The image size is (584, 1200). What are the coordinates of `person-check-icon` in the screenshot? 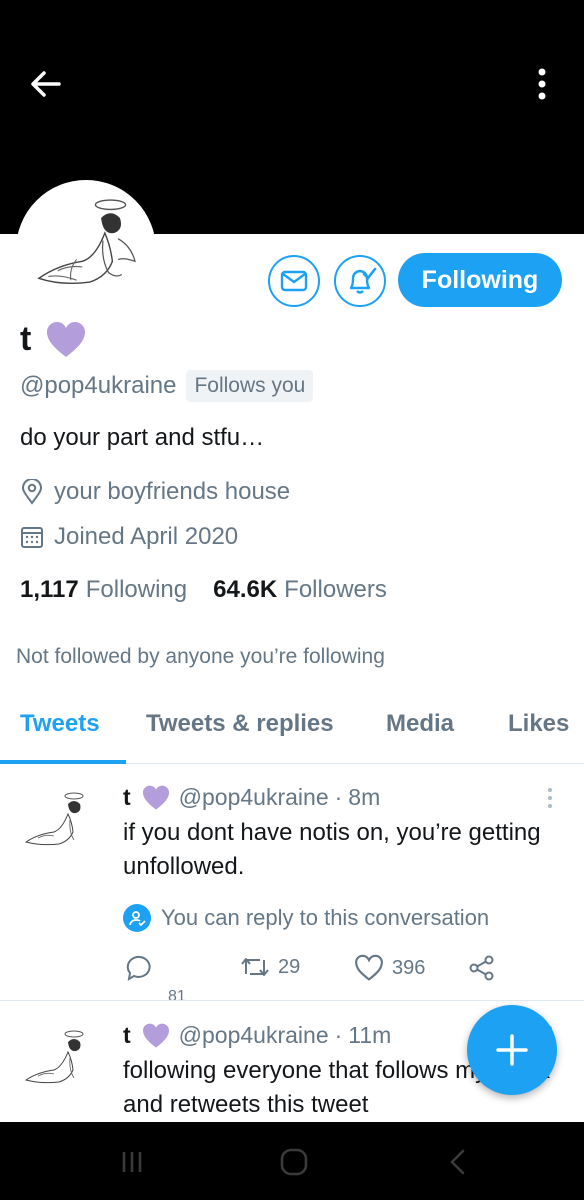 It's located at (137, 918).